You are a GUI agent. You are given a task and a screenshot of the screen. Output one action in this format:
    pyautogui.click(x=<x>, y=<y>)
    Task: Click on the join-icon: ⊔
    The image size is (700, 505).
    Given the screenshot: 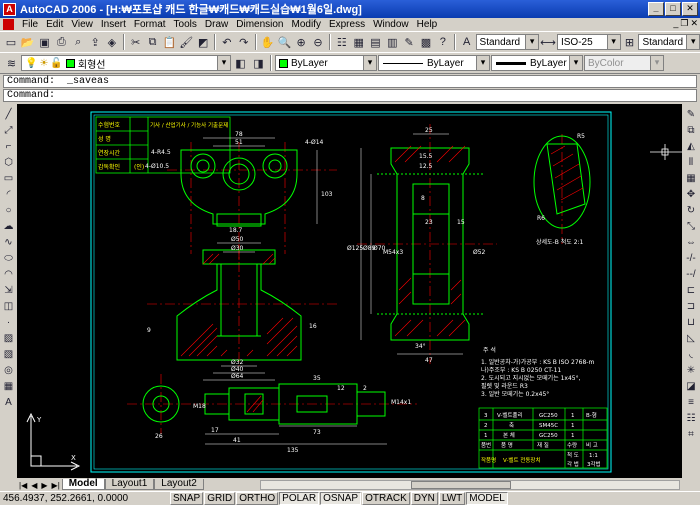 What is the action you would take?
    pyautogui.click(x=691, y=322)
    